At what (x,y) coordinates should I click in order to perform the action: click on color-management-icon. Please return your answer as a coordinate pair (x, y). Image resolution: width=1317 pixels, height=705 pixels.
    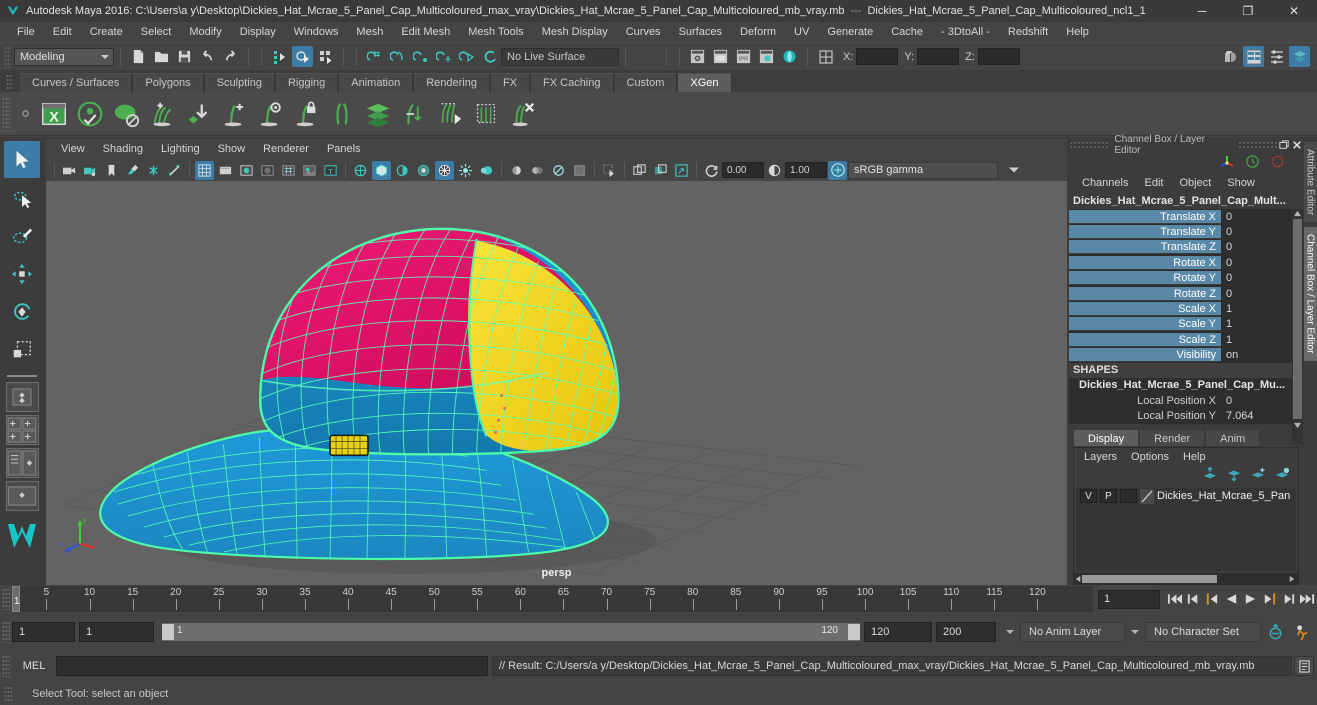
    Looking at the image, I should click on (837, 170).